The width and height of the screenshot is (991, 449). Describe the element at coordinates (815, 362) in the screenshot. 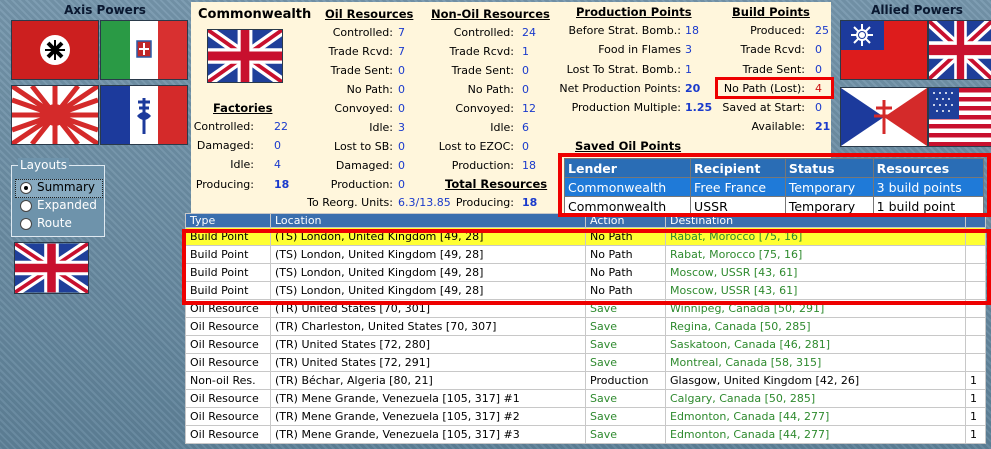

I see `destination-cell: Montreal, Canada [58, 315]` at that location.